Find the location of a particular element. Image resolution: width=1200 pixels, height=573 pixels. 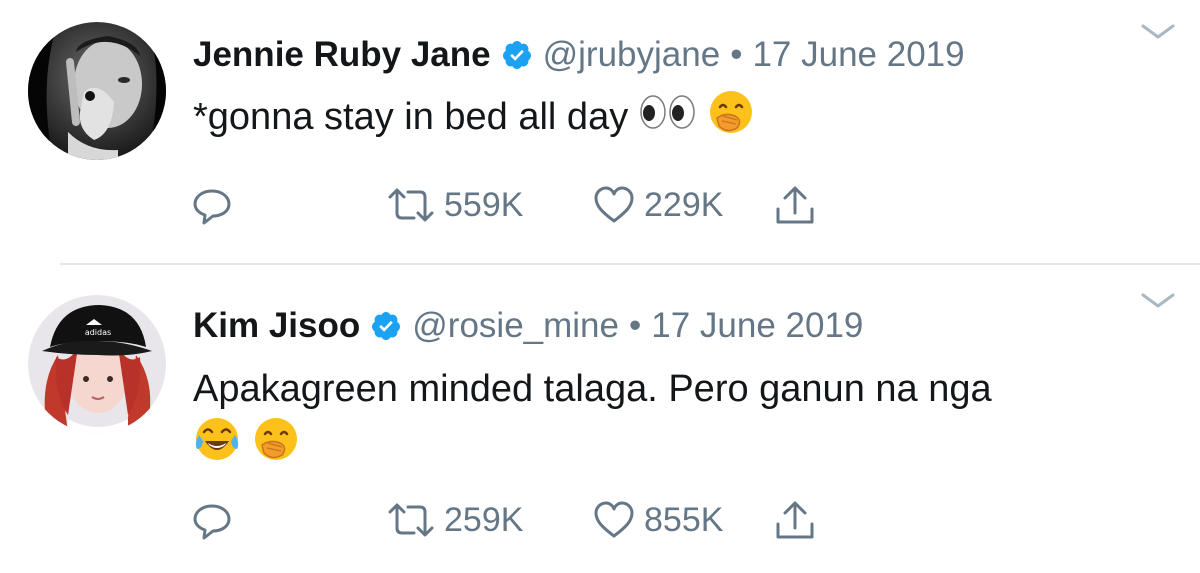

avatar is located at coordinates (97, 91).